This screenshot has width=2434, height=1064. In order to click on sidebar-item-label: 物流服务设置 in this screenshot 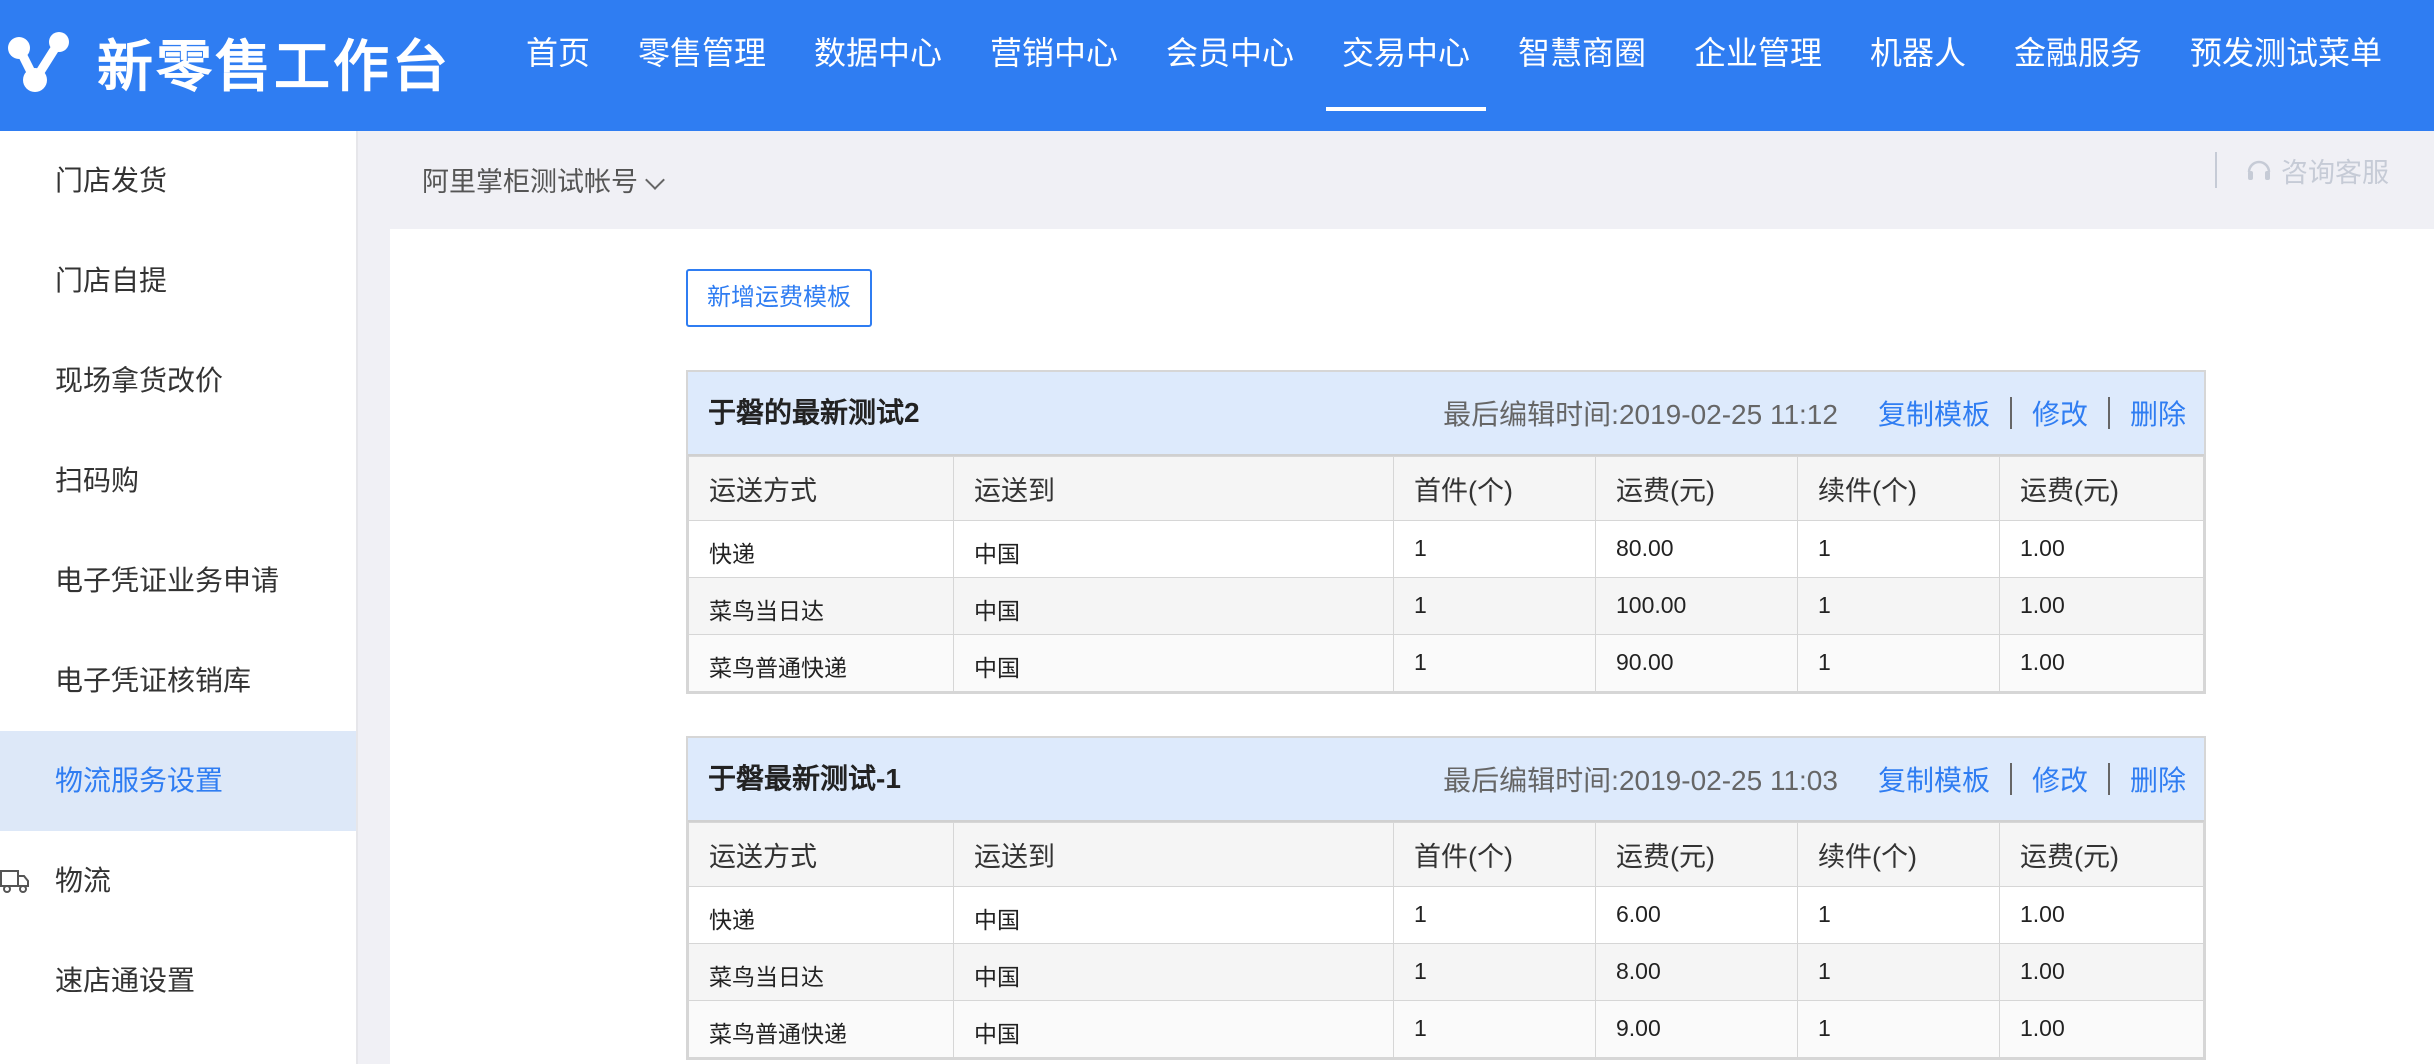, I will do `click(139, 780)`.